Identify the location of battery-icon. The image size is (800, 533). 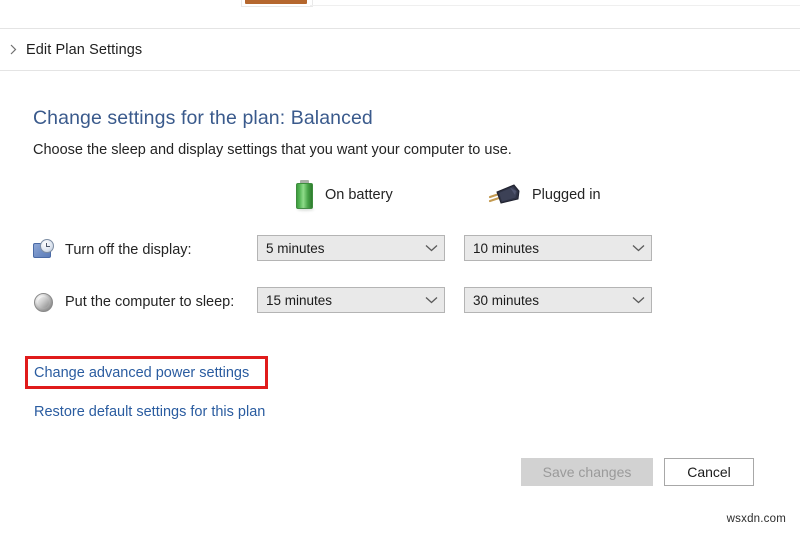
(305, 195).